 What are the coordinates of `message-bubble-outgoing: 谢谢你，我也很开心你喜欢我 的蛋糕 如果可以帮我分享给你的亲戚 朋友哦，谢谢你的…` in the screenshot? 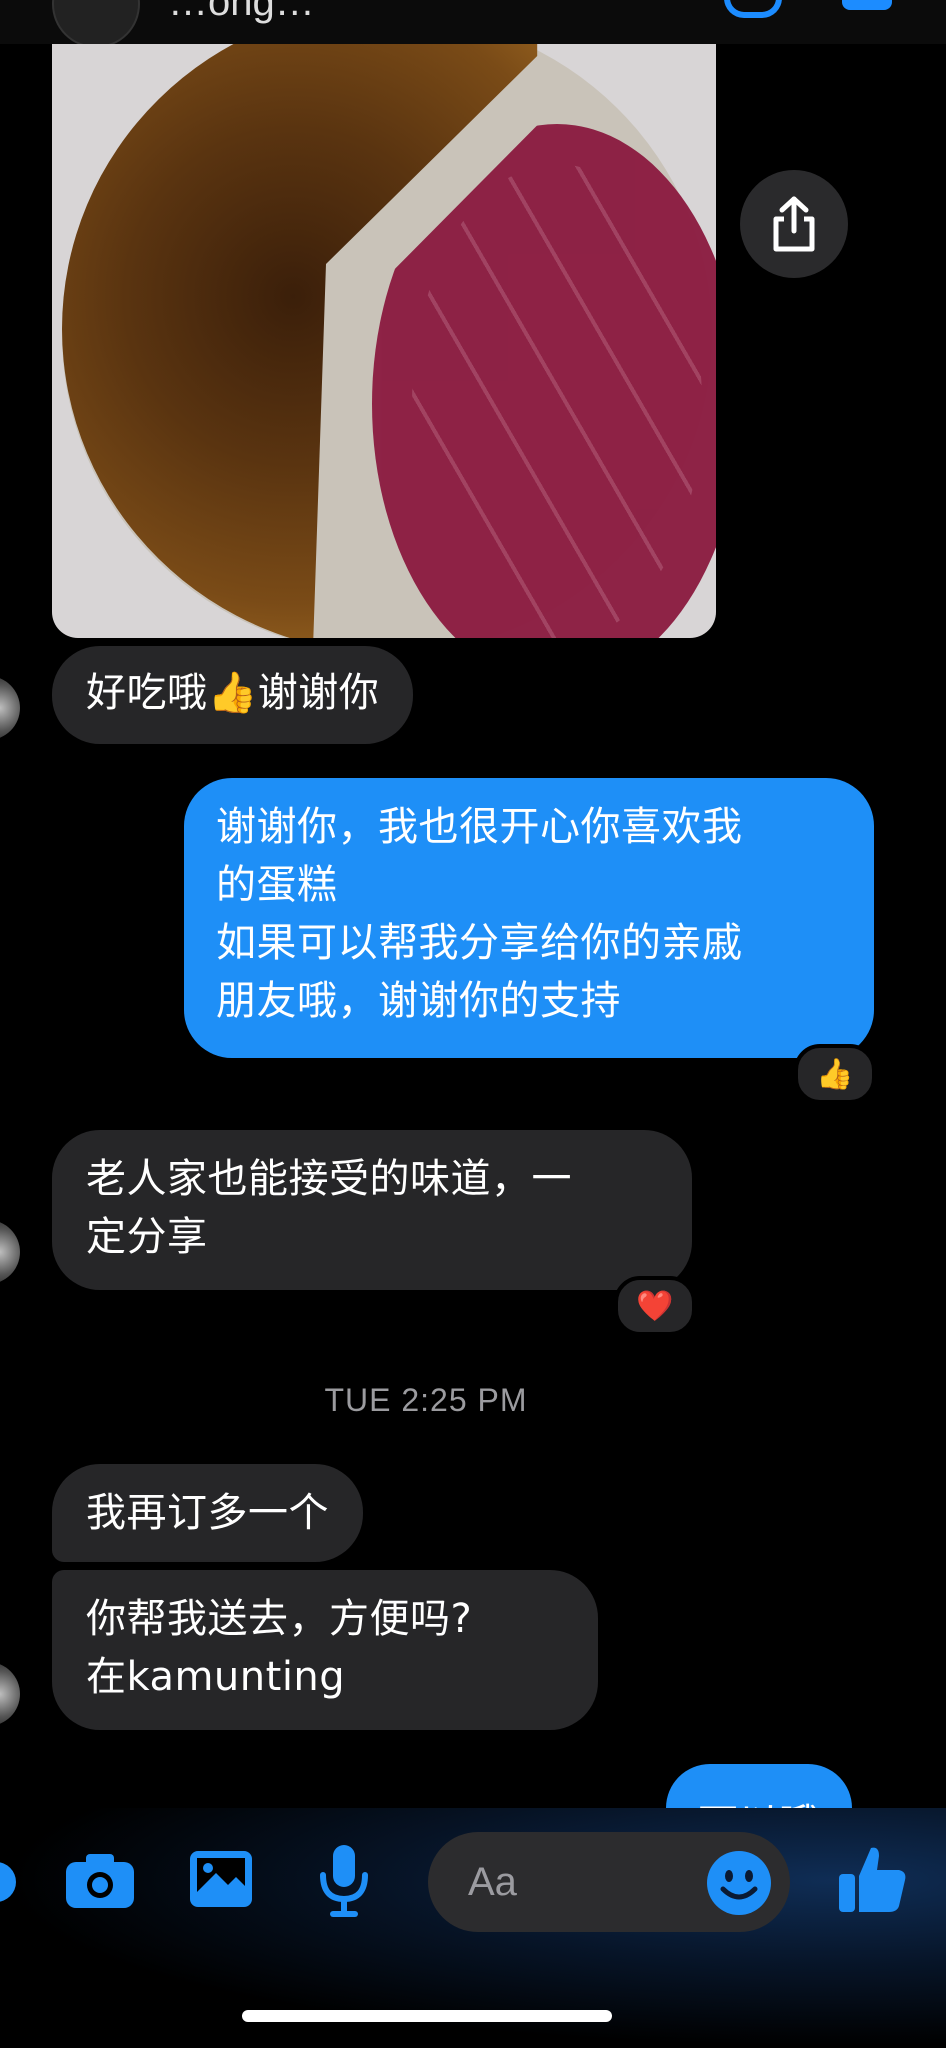 It's located at (529, 918).